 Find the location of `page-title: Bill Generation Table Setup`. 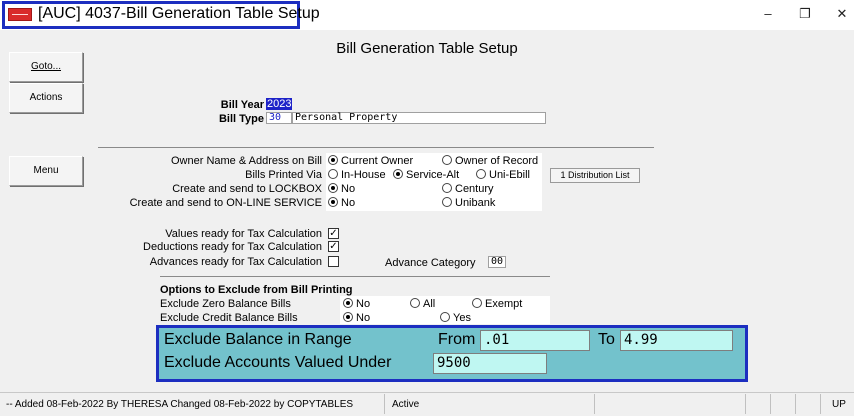

page-title: Bill Generation Table Setup is located at coordinates (427, 48).